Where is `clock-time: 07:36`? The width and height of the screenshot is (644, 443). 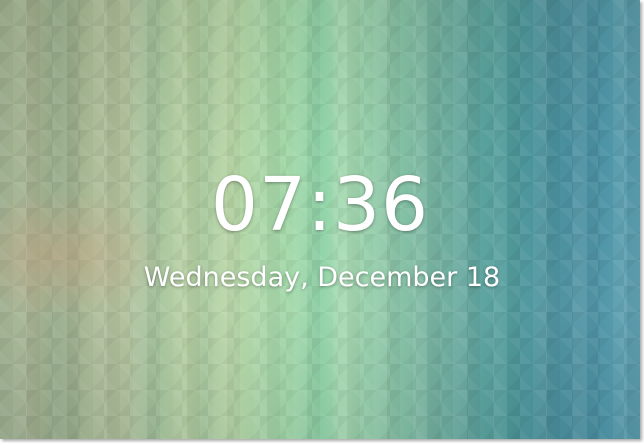 clock-time: 07:36 is located at coordinates (320, 205).